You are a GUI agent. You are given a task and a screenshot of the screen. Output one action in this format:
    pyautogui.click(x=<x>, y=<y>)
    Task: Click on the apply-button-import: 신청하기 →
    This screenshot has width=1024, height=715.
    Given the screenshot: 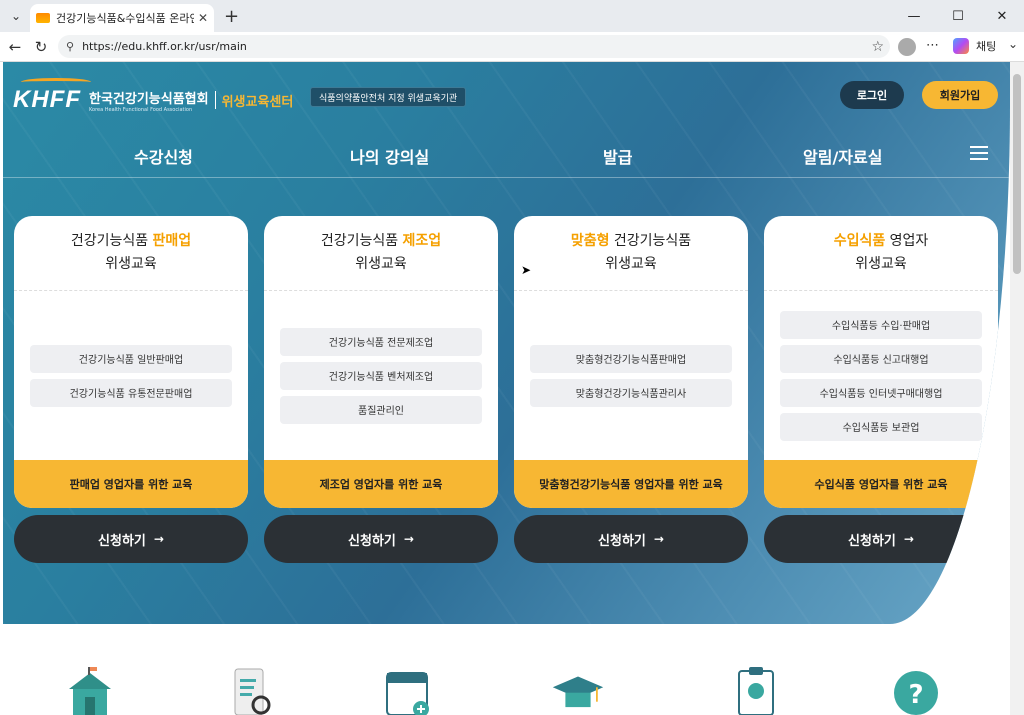 What is the action you would take?
    pyautogui.click(x=881, y=539)
    